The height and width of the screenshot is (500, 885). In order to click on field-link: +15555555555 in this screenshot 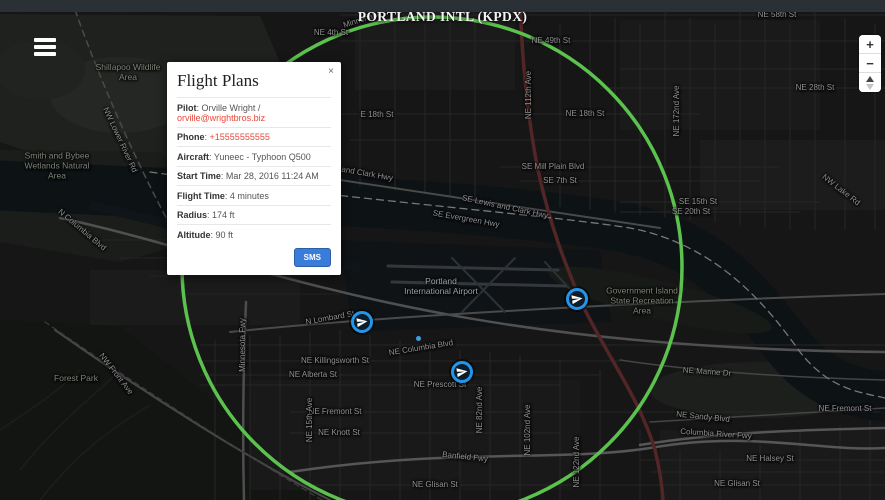, I will do `click(240, 137)`.